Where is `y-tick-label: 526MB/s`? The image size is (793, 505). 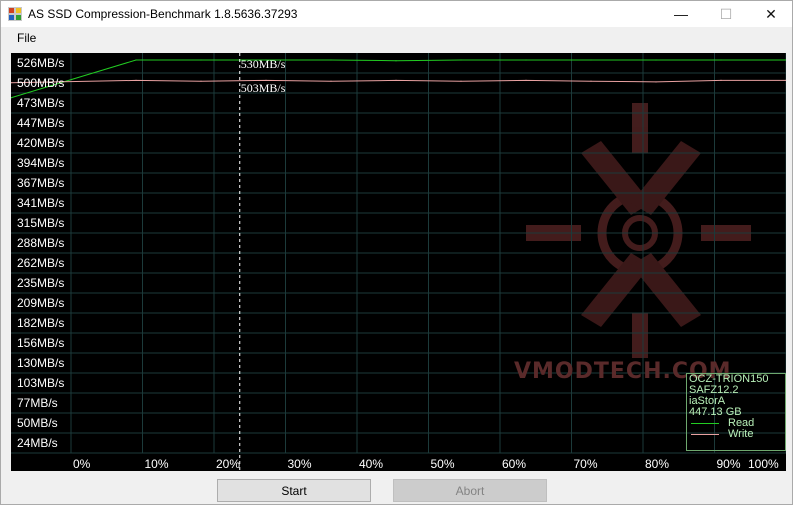 y-tick-label: 526MB/s is located at coordinates (41, 63).